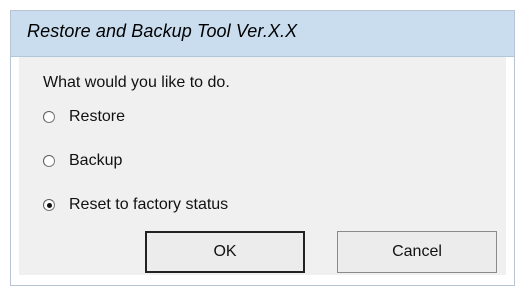  Describe the element at coordinates (136, 82) in the screenshot. I see `prompt-text: What would you like to do.` at that location.